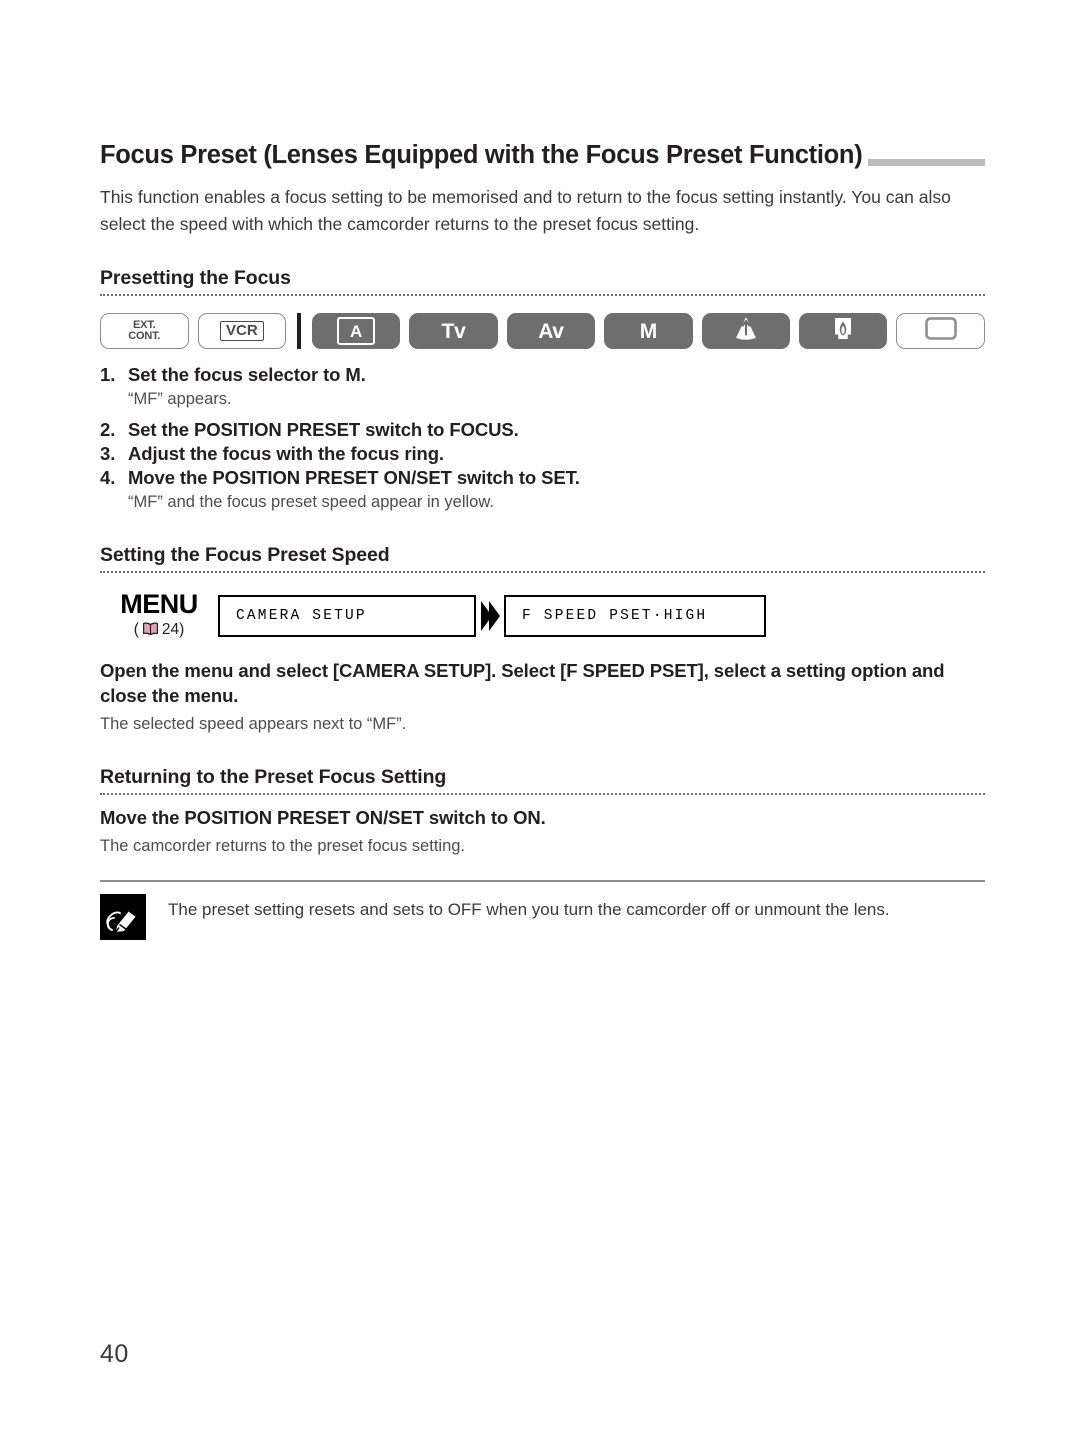 Image resolution: width=1080 pixels, height=1439 pixels. What do you see at coordinates (136, 630) in the screenshot?
I see `menu-ref-open-paren: (` at bounding box center [136, 630].